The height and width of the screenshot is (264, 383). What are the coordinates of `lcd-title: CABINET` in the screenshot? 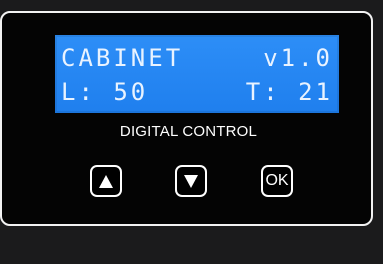 It's located at (122, 58).